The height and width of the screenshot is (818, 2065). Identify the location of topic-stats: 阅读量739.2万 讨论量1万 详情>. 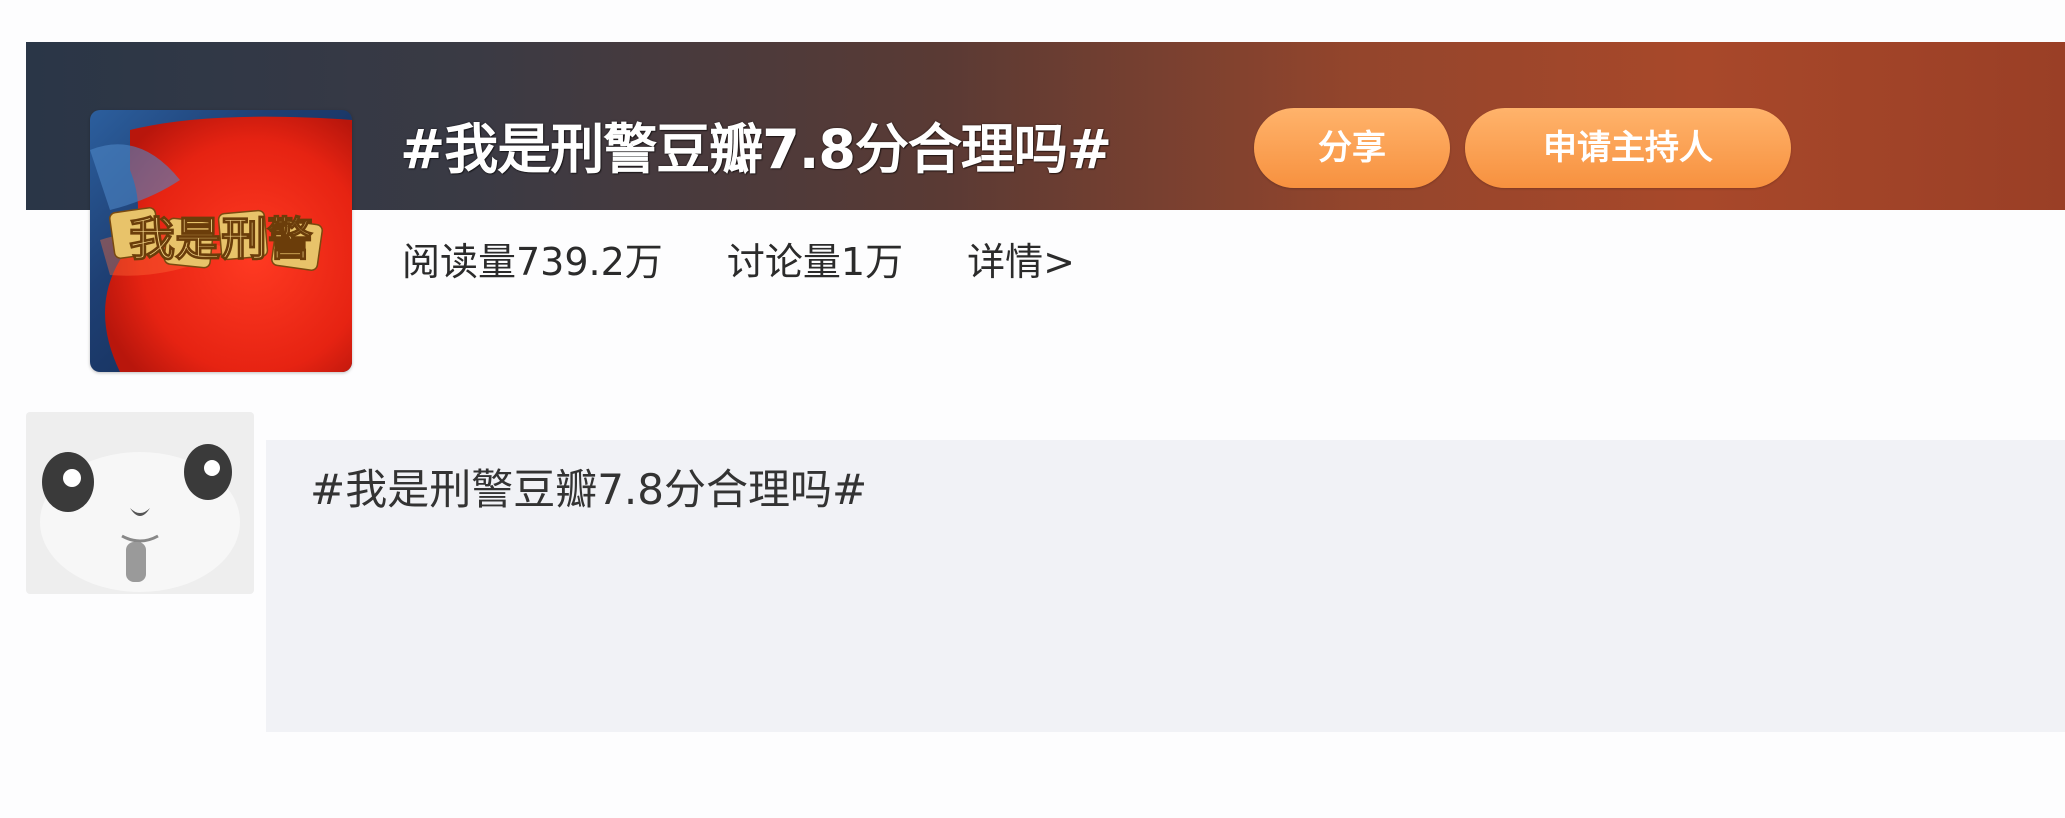
(738, 262).